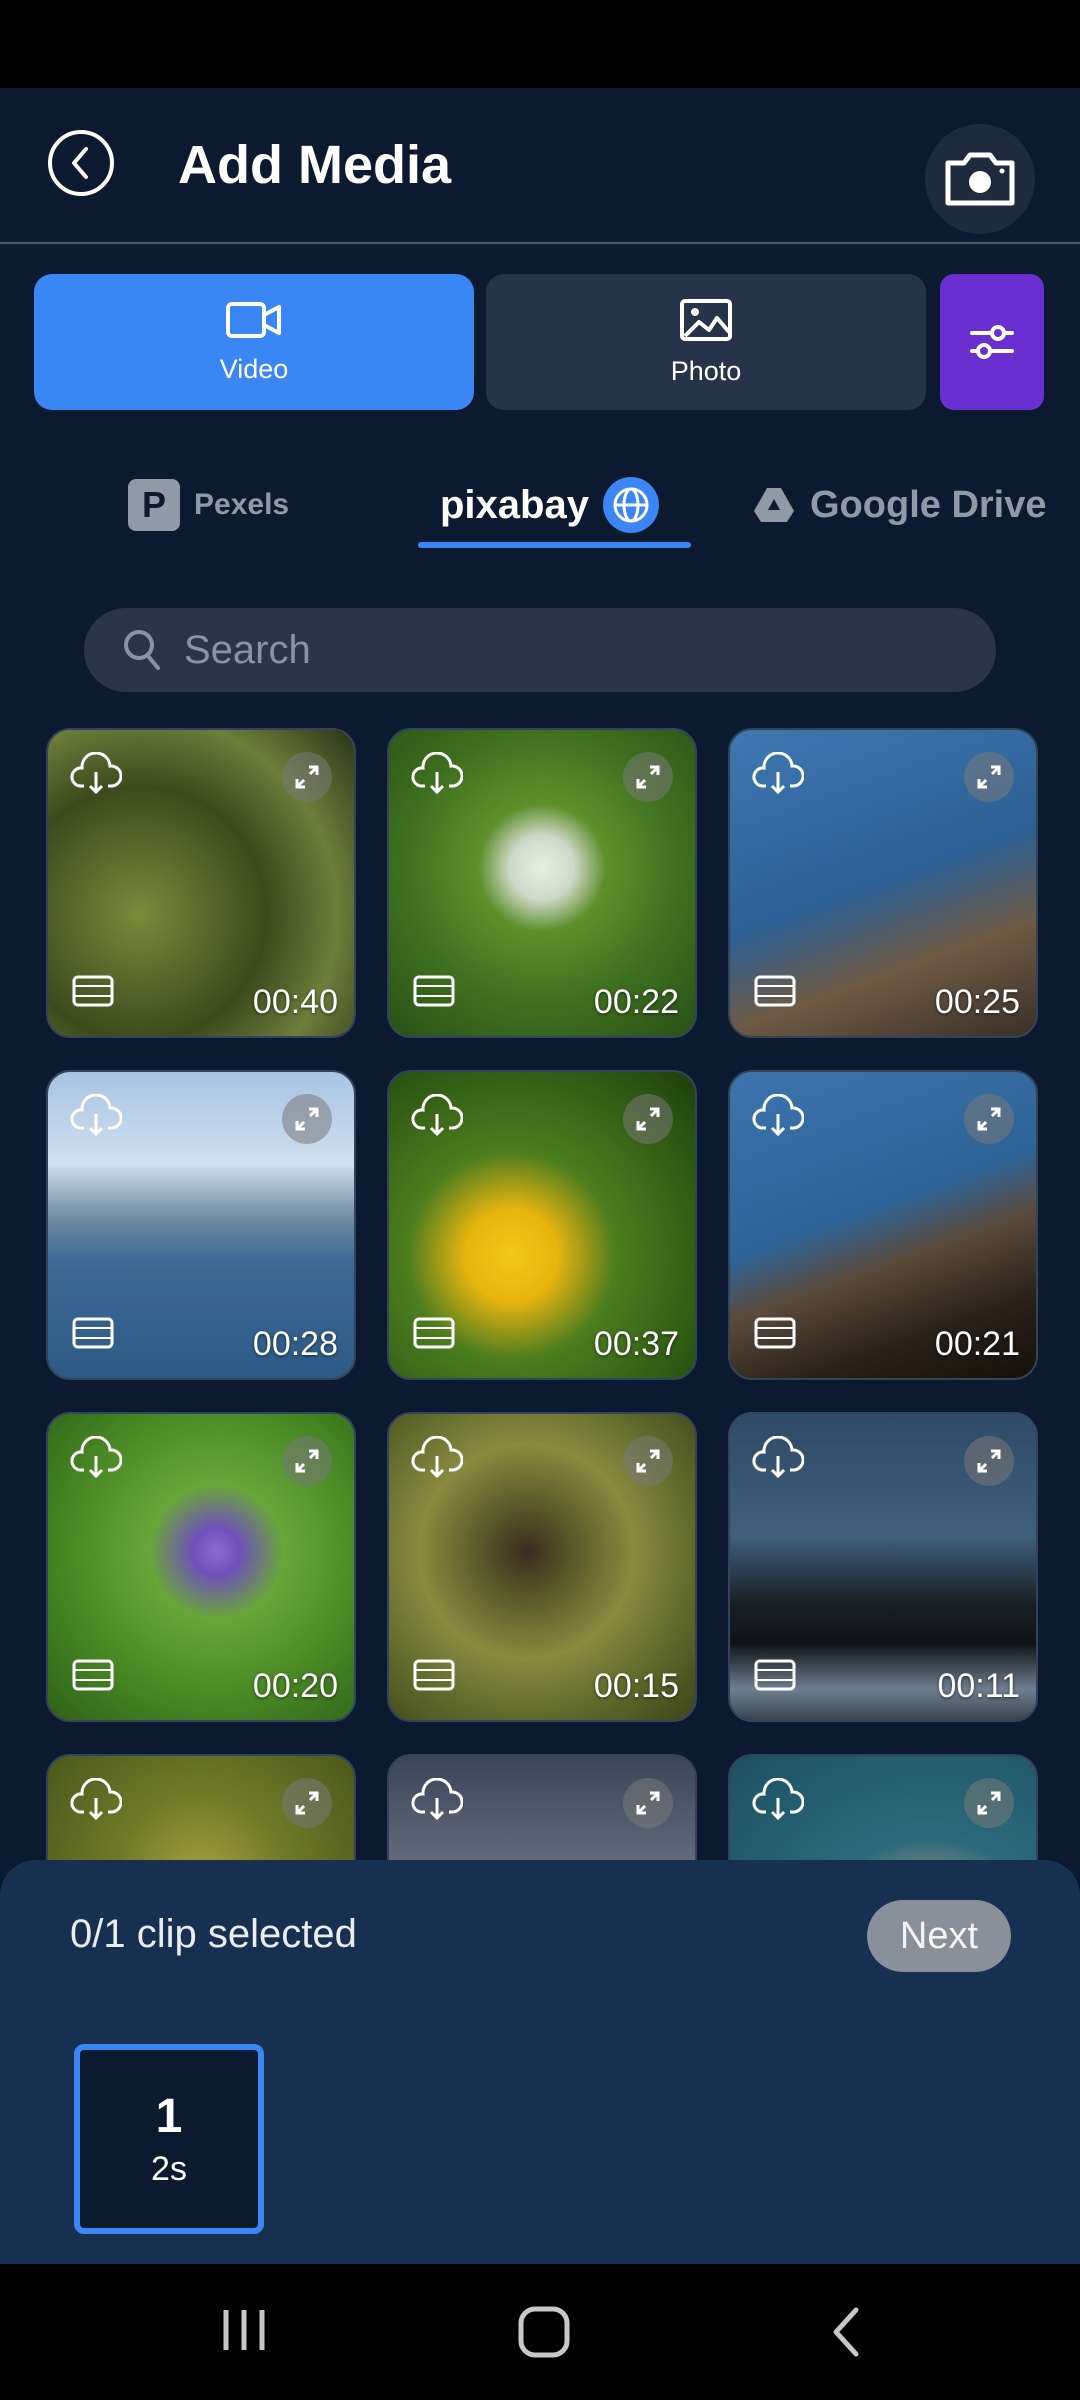 Image resolution: width=1080 pixels, height=2400 pixels. What do you see at coordinates (928, 504) in the screenshot?
I see `source-tab-label: Google Drive` at bounding box center [928, 504].